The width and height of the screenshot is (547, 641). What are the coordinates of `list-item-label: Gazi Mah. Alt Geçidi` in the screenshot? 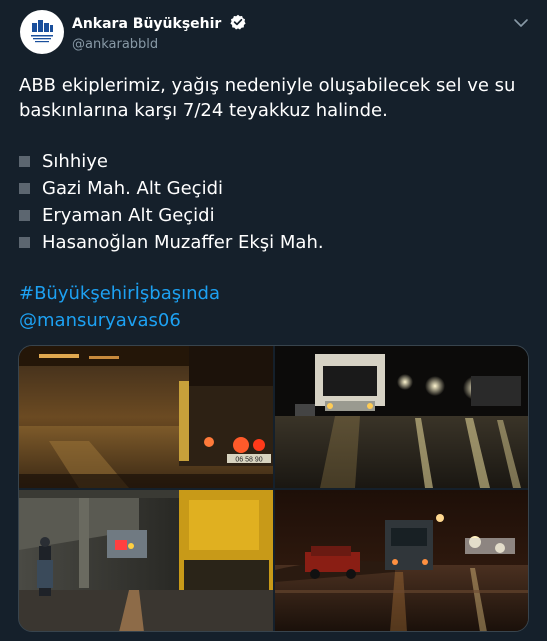 It's located at (133, 188).